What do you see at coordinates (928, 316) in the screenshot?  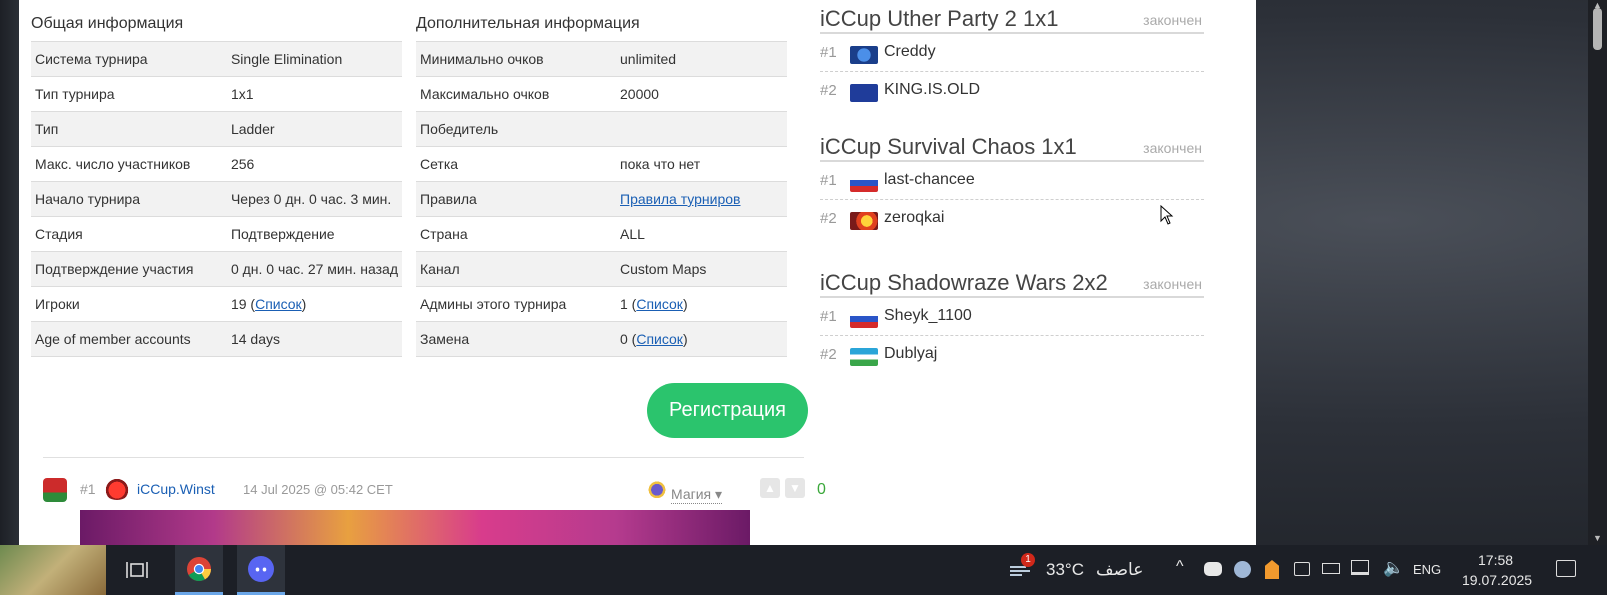 I see `player-name-link: Sheyk_1100` at bounding box center [928, 316].